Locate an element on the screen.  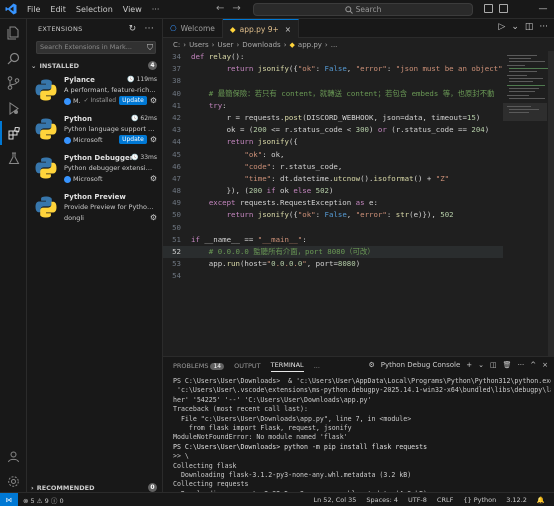
tab-terminal: TERMINAL is located at coordinates (287, 366).